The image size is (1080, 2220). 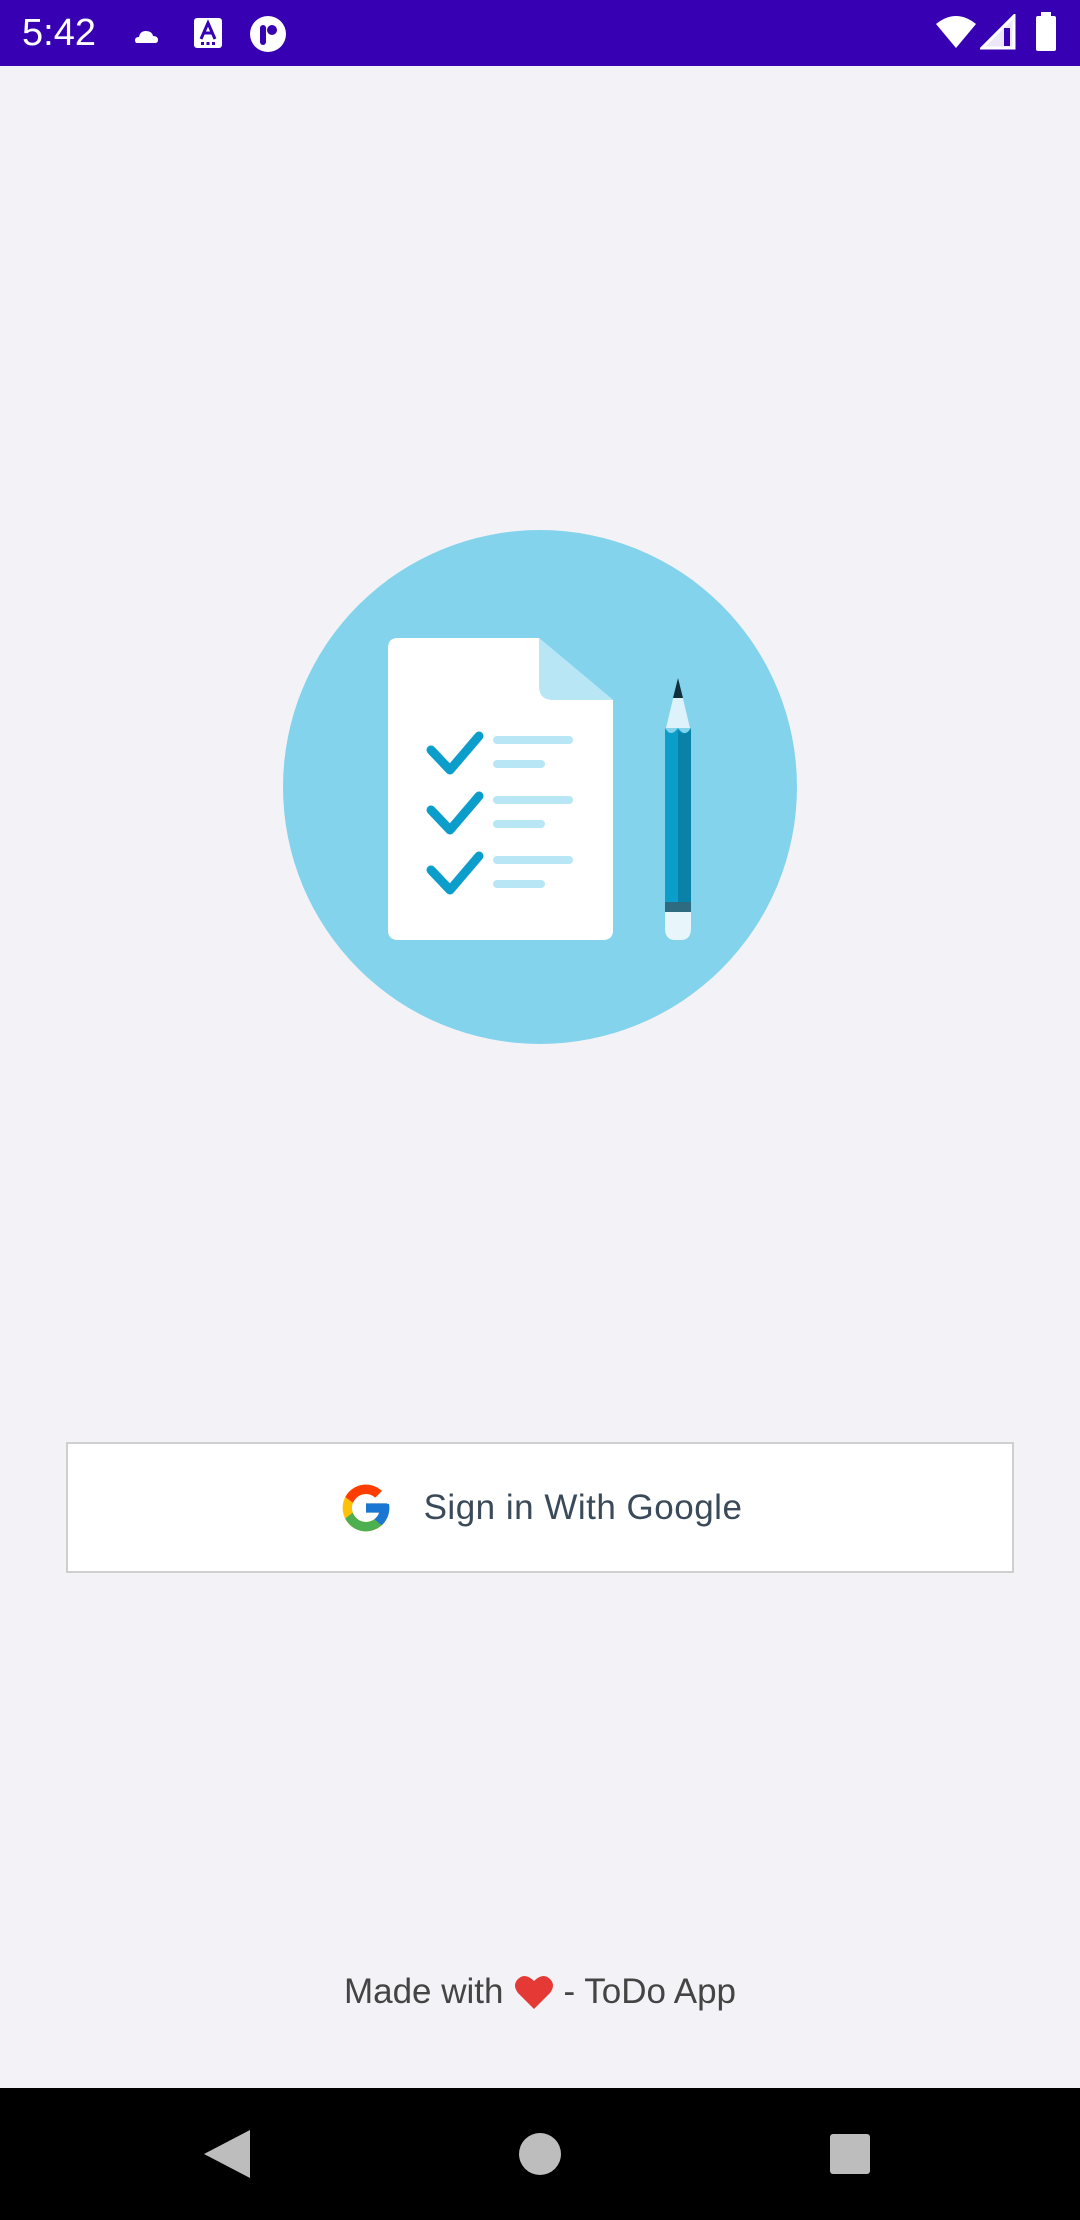 I want to click on footer-suffix: - ToDo App, so click(x=650, y=1991).